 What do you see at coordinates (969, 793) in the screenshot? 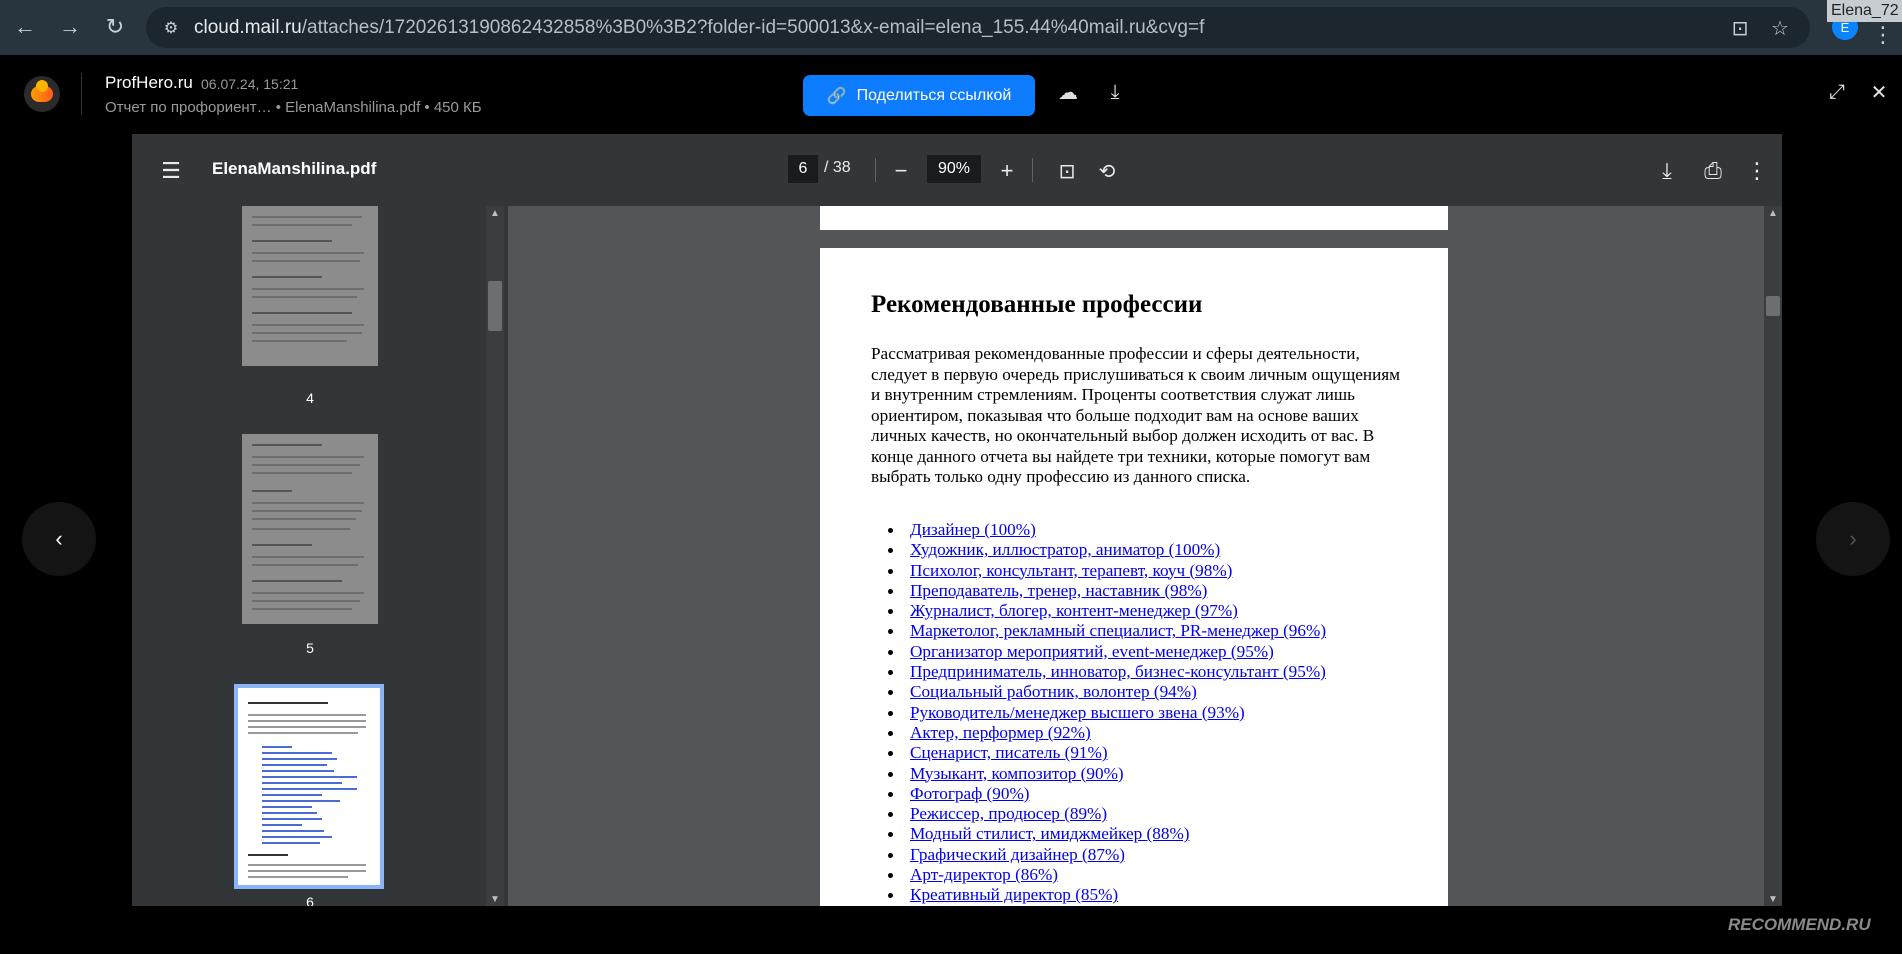
I see `profession-link: Фотограф (90%)` at bounding box center [969, 793].